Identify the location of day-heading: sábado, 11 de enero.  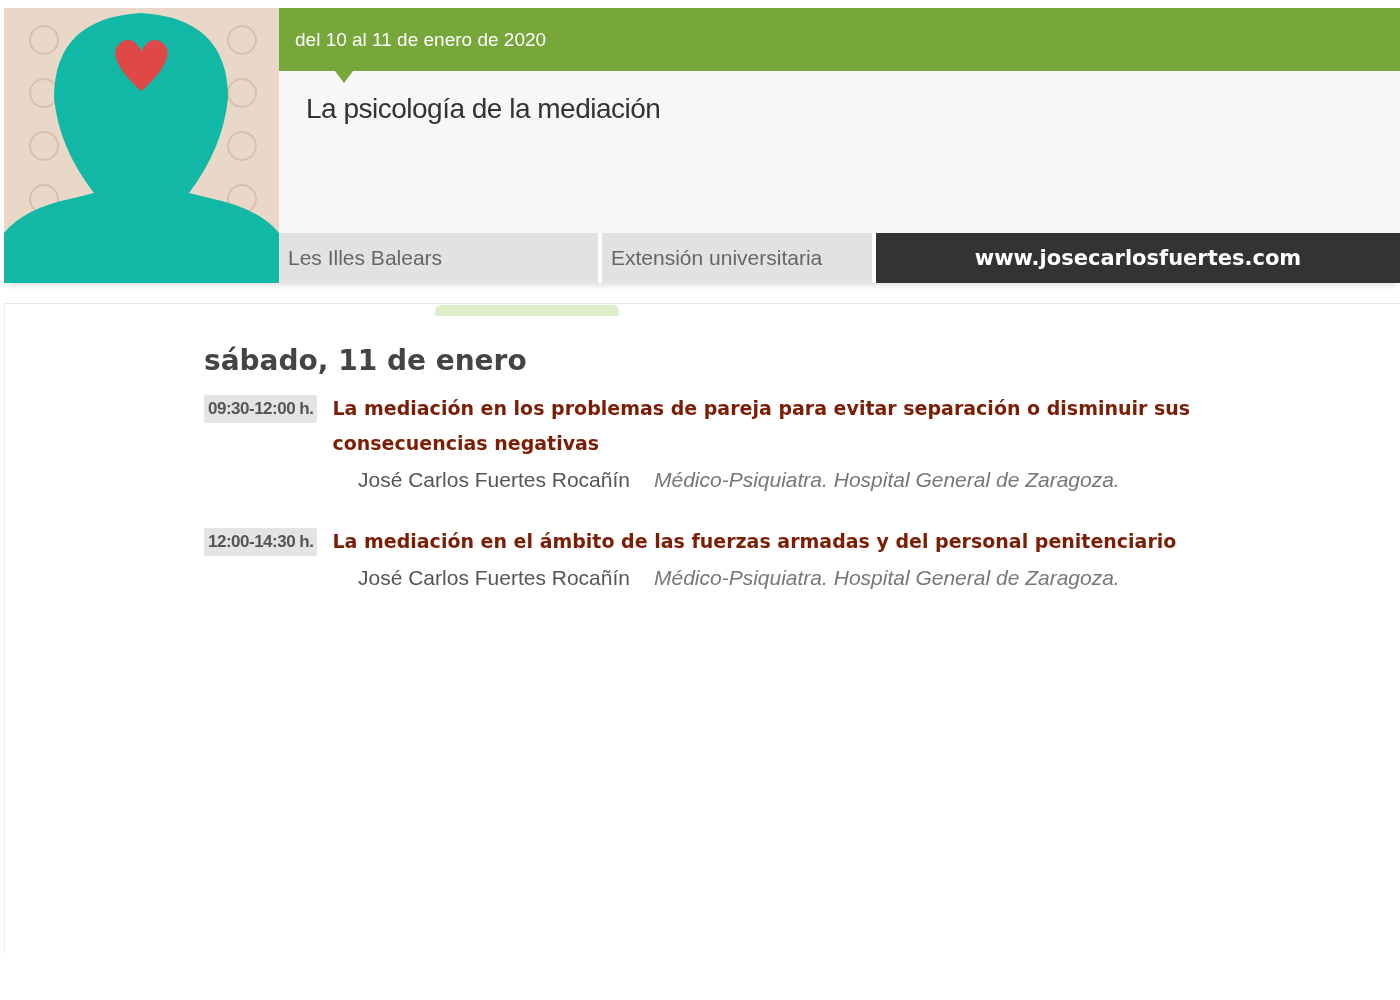
(366, 360).